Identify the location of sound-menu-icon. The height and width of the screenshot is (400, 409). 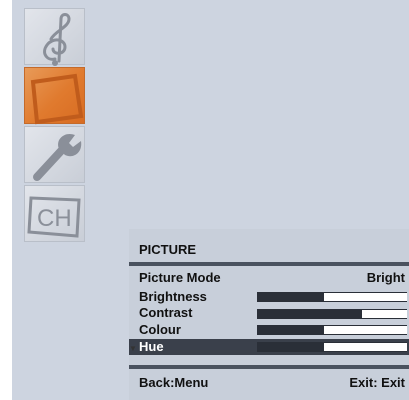
(54, 37).